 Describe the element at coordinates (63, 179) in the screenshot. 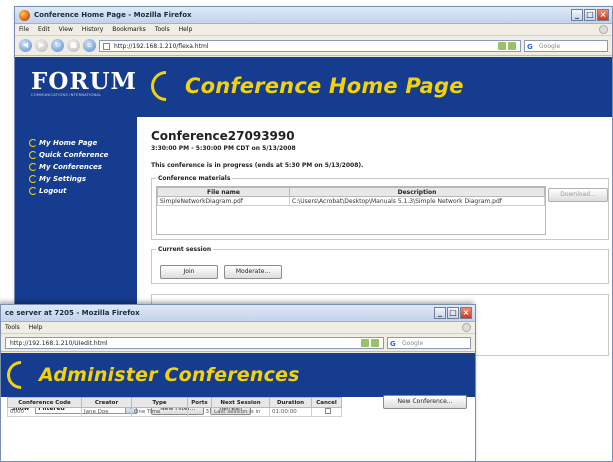

I see `sidebar-label: My Settings` at that location.